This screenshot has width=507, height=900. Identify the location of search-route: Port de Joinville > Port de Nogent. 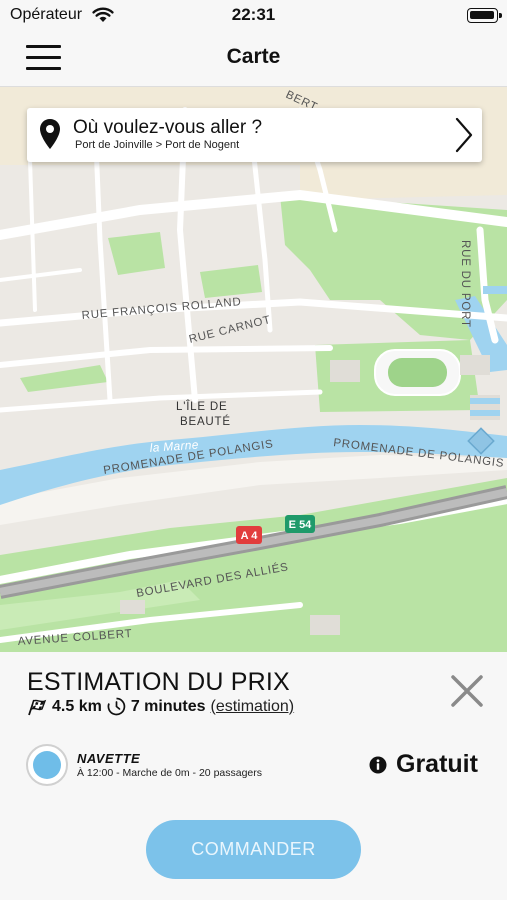
(157, 145).